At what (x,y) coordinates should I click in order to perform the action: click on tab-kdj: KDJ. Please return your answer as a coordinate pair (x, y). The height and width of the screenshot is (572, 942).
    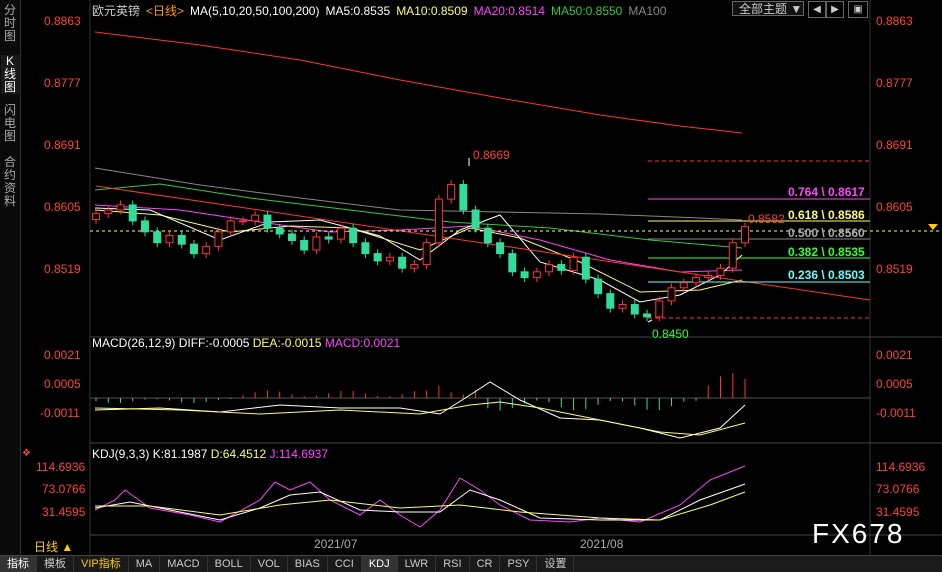
    Looking at the image, I should click on (379, 564).